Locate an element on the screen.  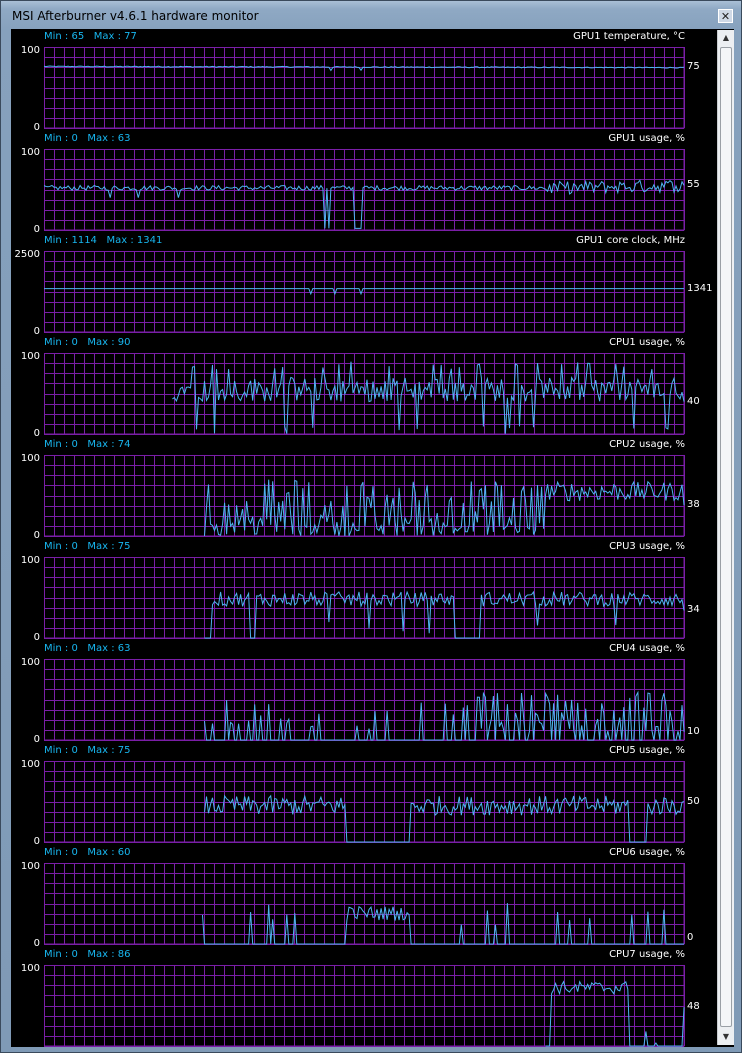
close-button: ✕ is located at coordinates (725, 16).